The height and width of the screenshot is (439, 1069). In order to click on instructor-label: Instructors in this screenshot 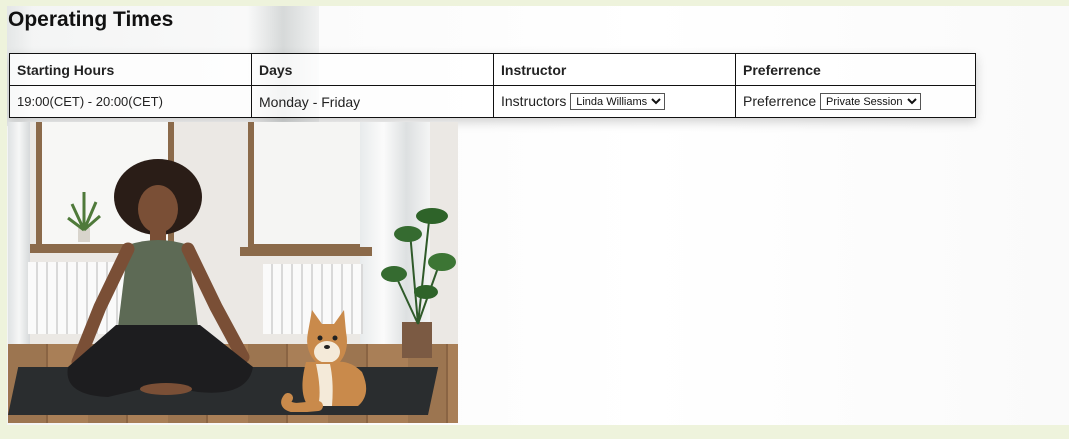, I will do `click(534, 100)`.